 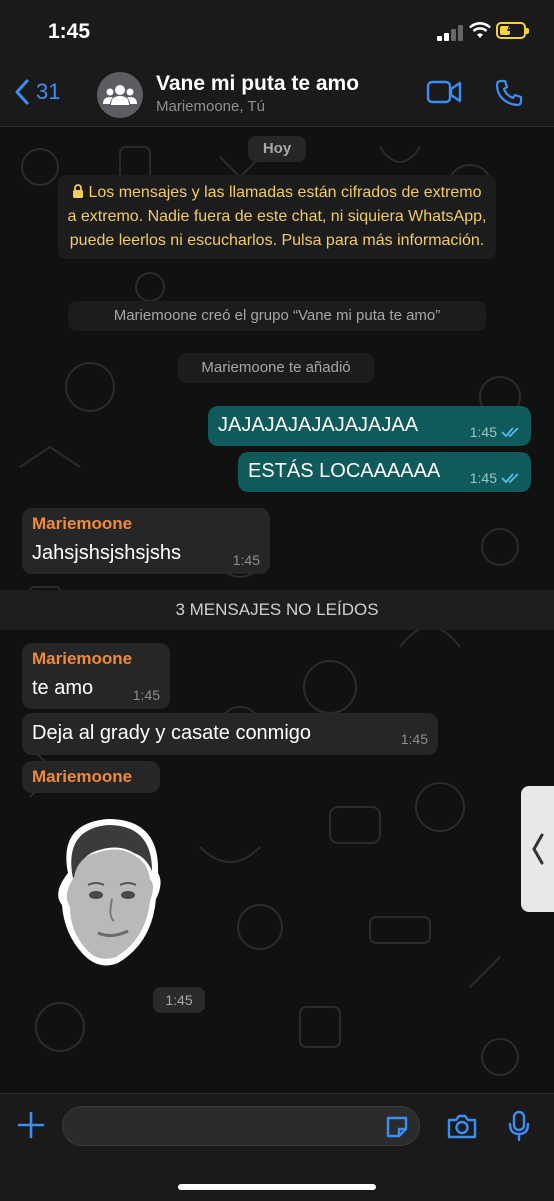 I want to click on chevron-left-icon, so click(x=538, y=849).